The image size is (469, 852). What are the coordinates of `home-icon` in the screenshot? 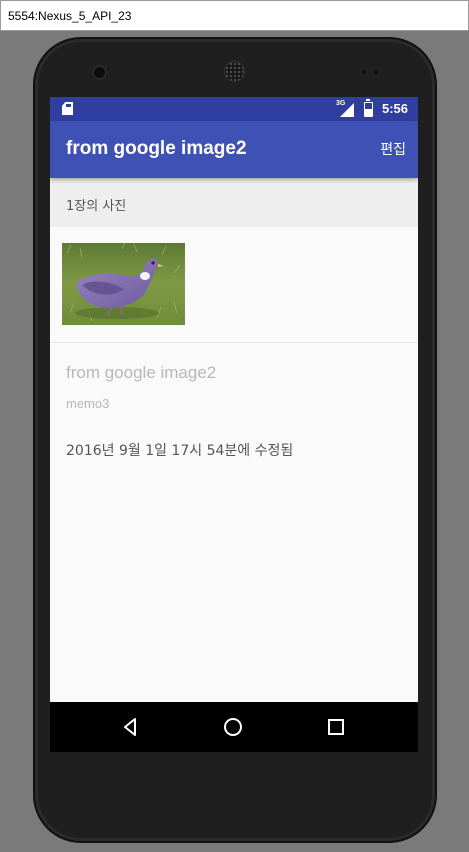 It's located at (233, 727).